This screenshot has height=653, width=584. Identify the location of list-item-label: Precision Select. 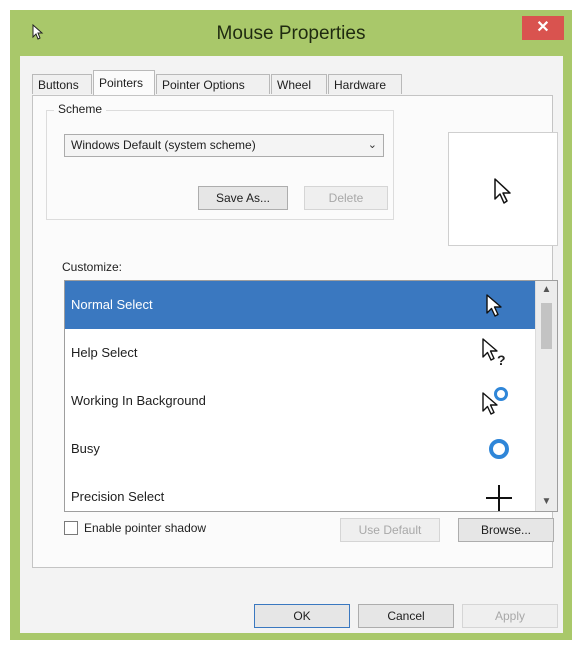
(118, 496).